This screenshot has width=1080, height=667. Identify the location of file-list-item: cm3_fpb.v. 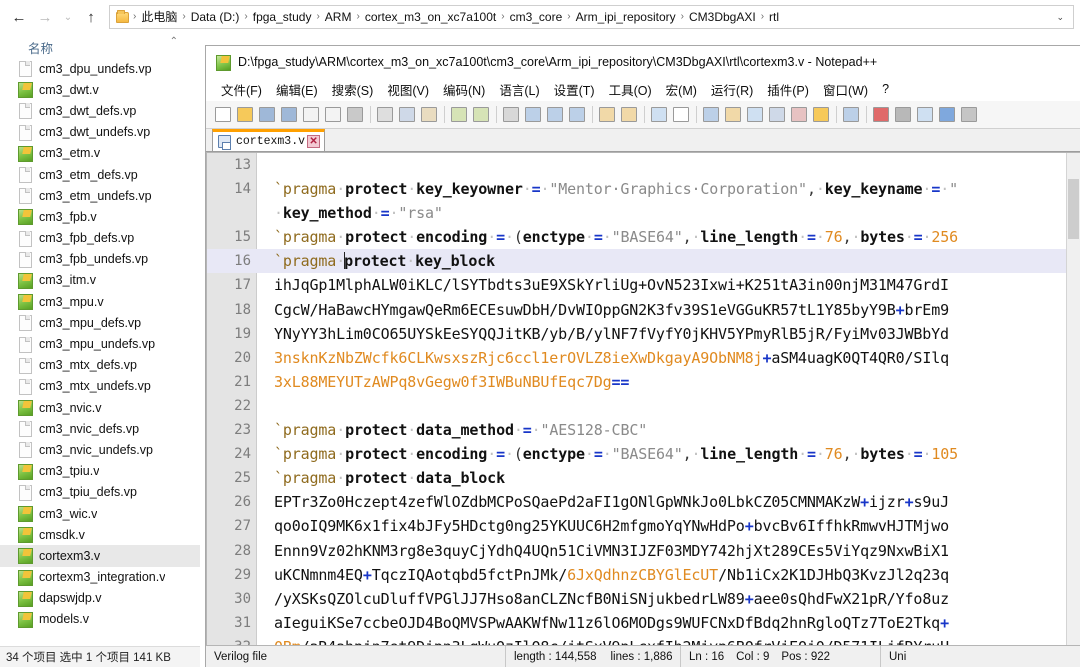
(100, 216).